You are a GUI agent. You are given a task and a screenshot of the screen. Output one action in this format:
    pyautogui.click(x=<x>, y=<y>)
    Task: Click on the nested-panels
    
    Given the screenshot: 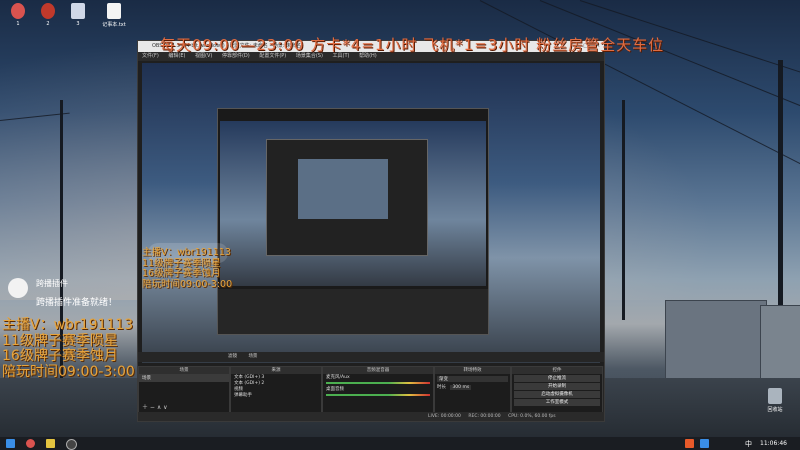 What is the action you would take?
    pyautogui.click(x=353, y=311)
    